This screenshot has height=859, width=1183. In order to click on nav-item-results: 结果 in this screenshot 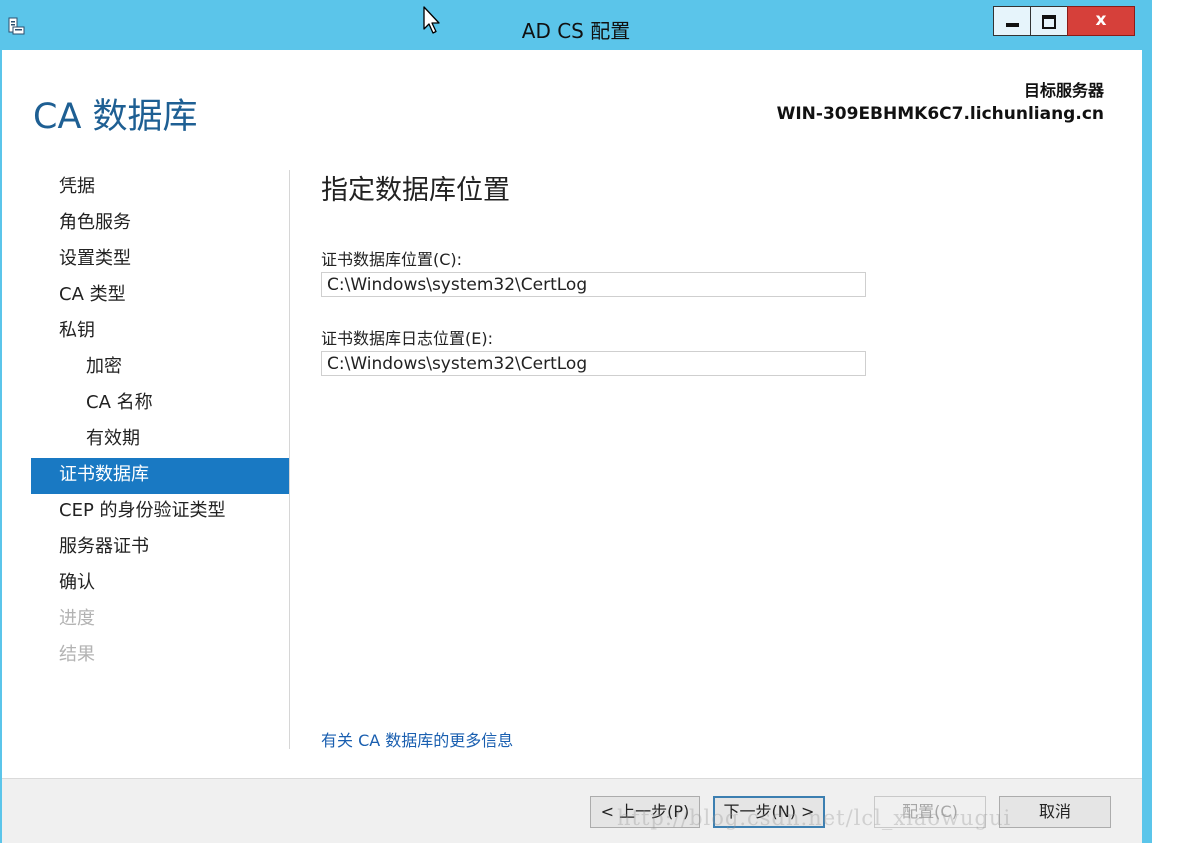, I will do `click(77, 654)`.